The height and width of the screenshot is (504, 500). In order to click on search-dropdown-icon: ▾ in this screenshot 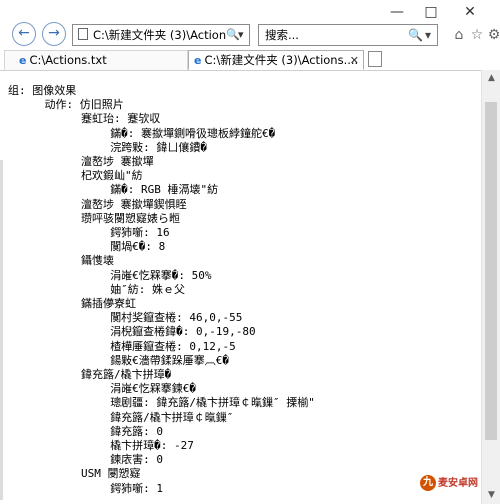, I will do `click(428, 35)`.